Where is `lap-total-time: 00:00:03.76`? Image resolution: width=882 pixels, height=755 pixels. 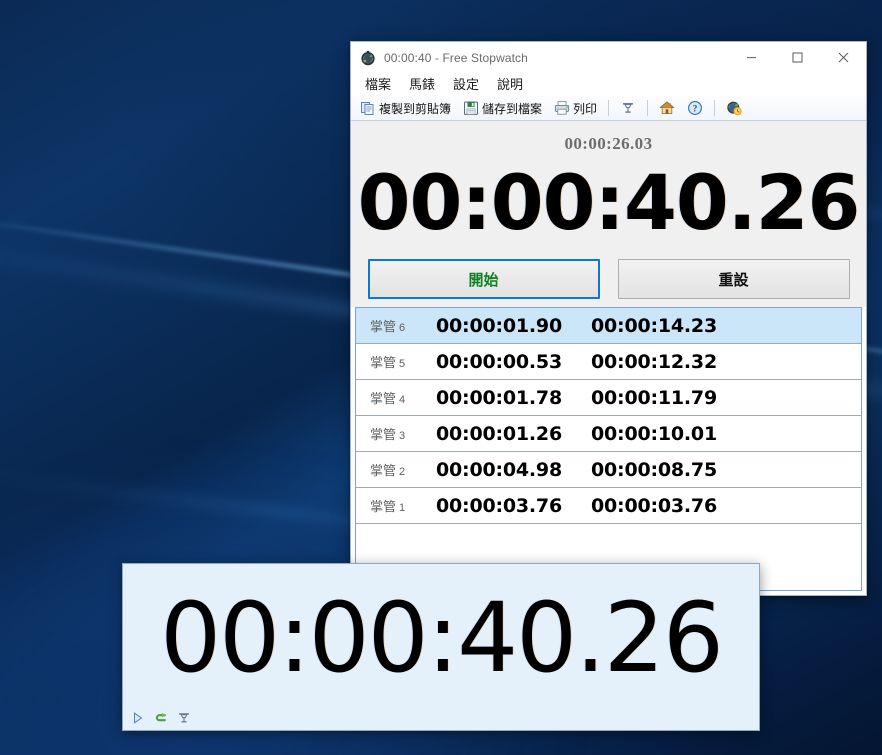
lap-total-time: 00:00:03.76 is located at coordinates (654, 505).